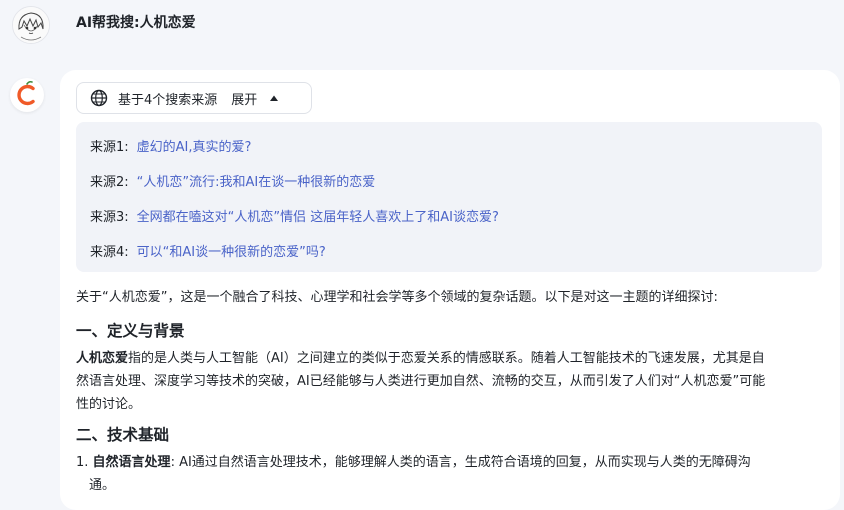 The height and width of the screenshot is (510, 844). I want to click on section-heading-definition: 一、定义与背景, so click(130, 331).